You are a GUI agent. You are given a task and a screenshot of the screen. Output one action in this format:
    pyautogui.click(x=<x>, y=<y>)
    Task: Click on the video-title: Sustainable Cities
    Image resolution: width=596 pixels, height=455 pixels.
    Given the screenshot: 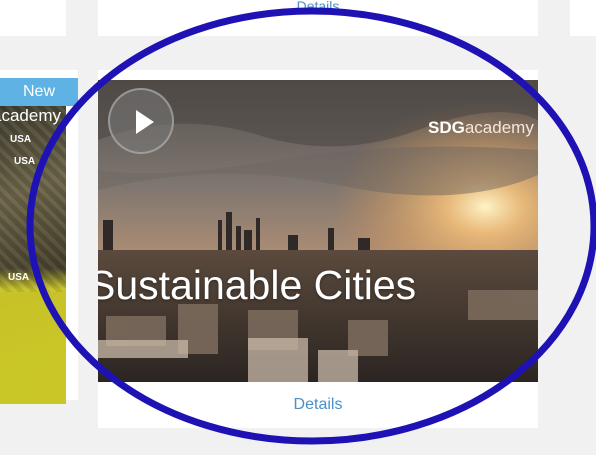 What is the action you would take?
    pyautogui.click(x=257, y=285)
    